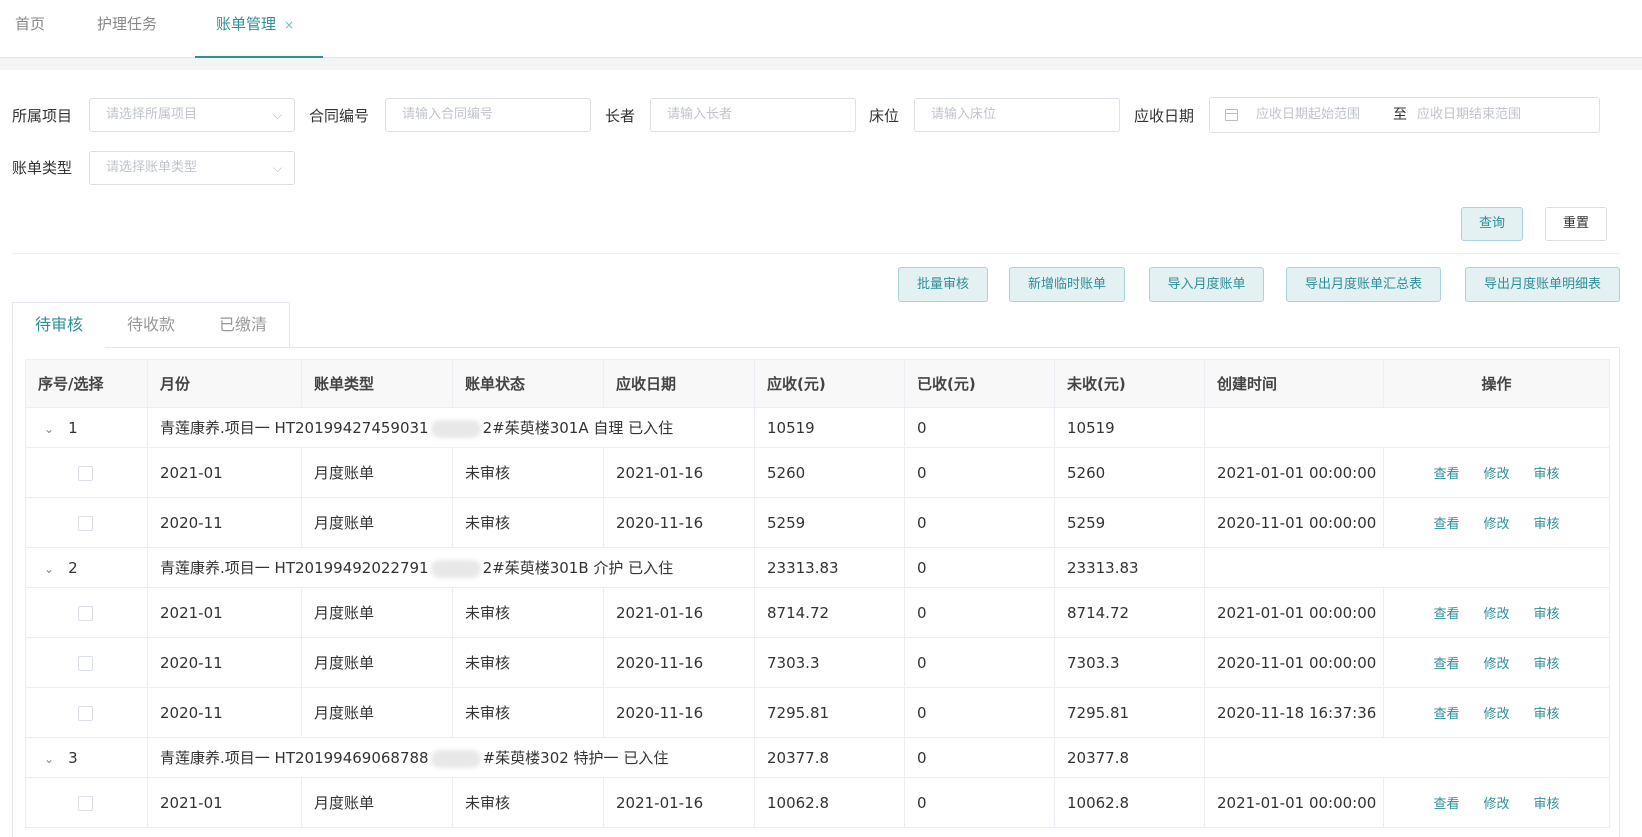  Describe the element at coordinates (192, 168) in the screenshot. I see `bill-type-select: 请选择账单类型 ⌵` at that location.